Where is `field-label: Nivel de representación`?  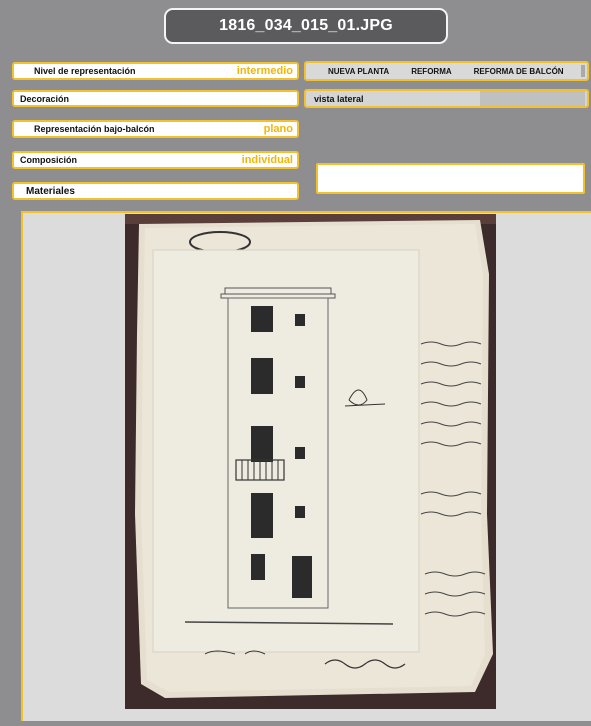
field-label: Nivel de representación is located at coordinates (85, 71).